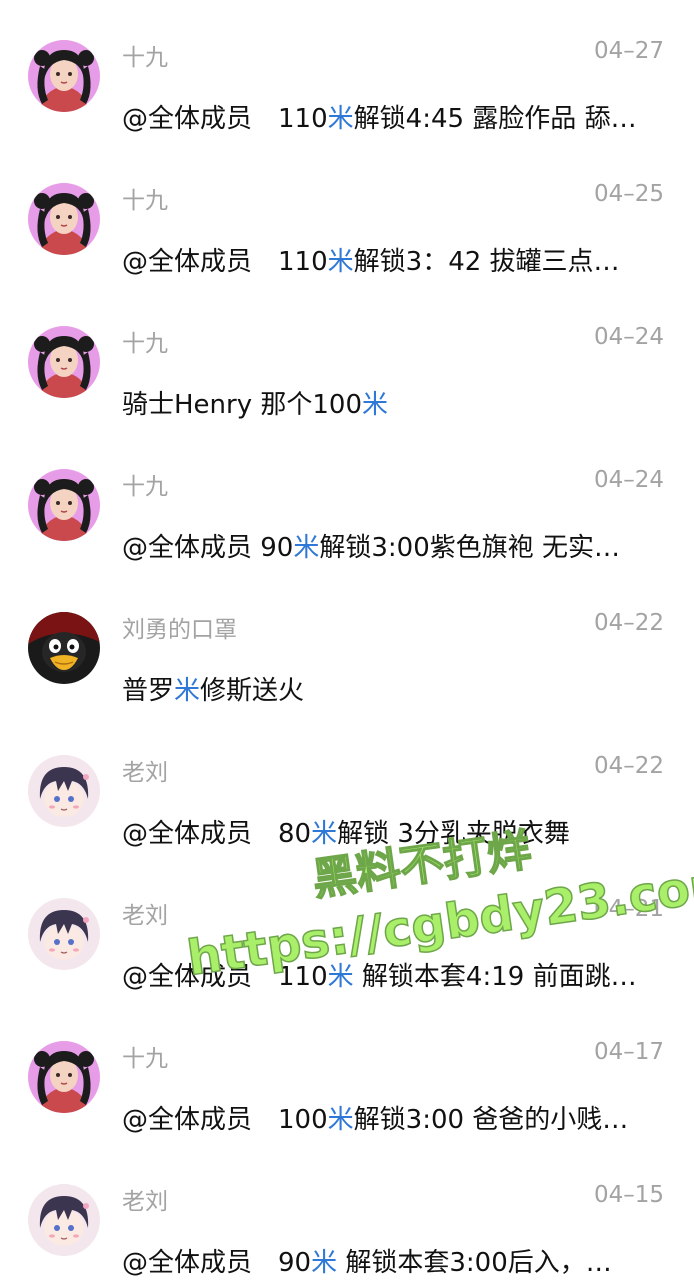  I want to click on list-item: 刘勇的口罩 04–22 普罗米修斯送火, so click(347, 643).